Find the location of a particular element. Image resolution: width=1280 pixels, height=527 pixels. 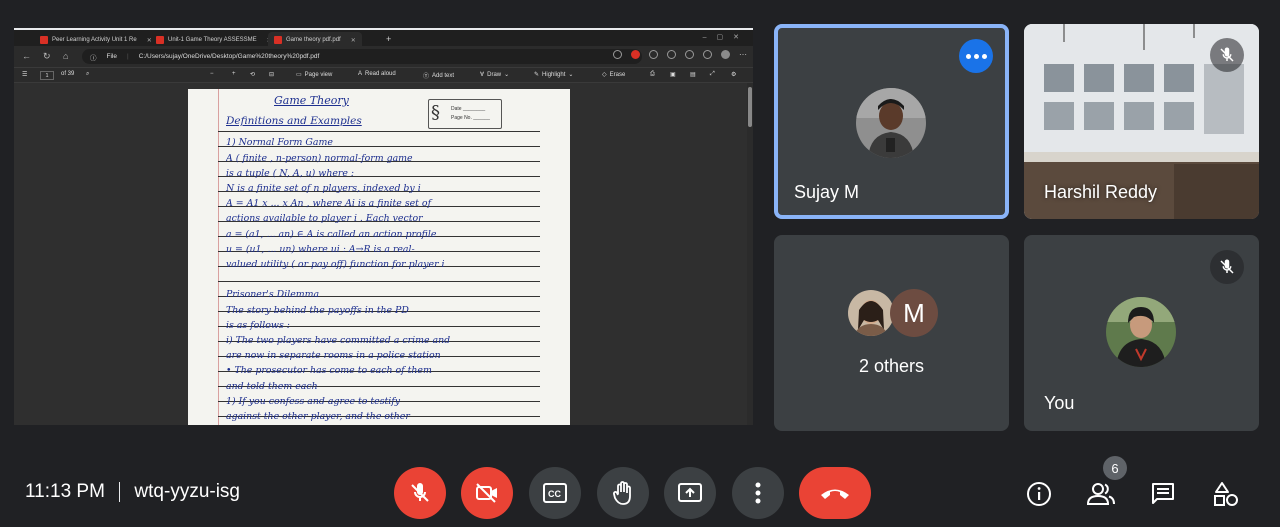

contents-icon: ☰ is located at coordinates (24, 74).